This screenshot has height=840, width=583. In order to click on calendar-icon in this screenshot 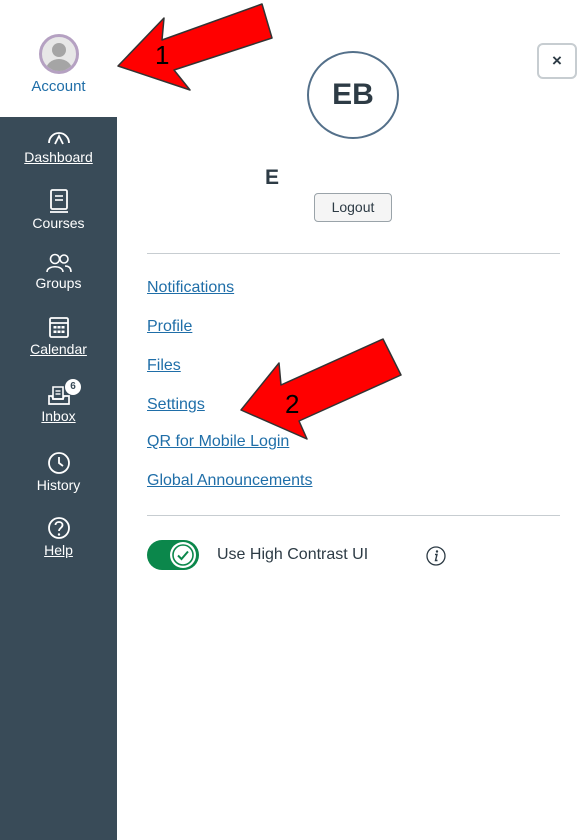, I will do `click(58, 327)`.